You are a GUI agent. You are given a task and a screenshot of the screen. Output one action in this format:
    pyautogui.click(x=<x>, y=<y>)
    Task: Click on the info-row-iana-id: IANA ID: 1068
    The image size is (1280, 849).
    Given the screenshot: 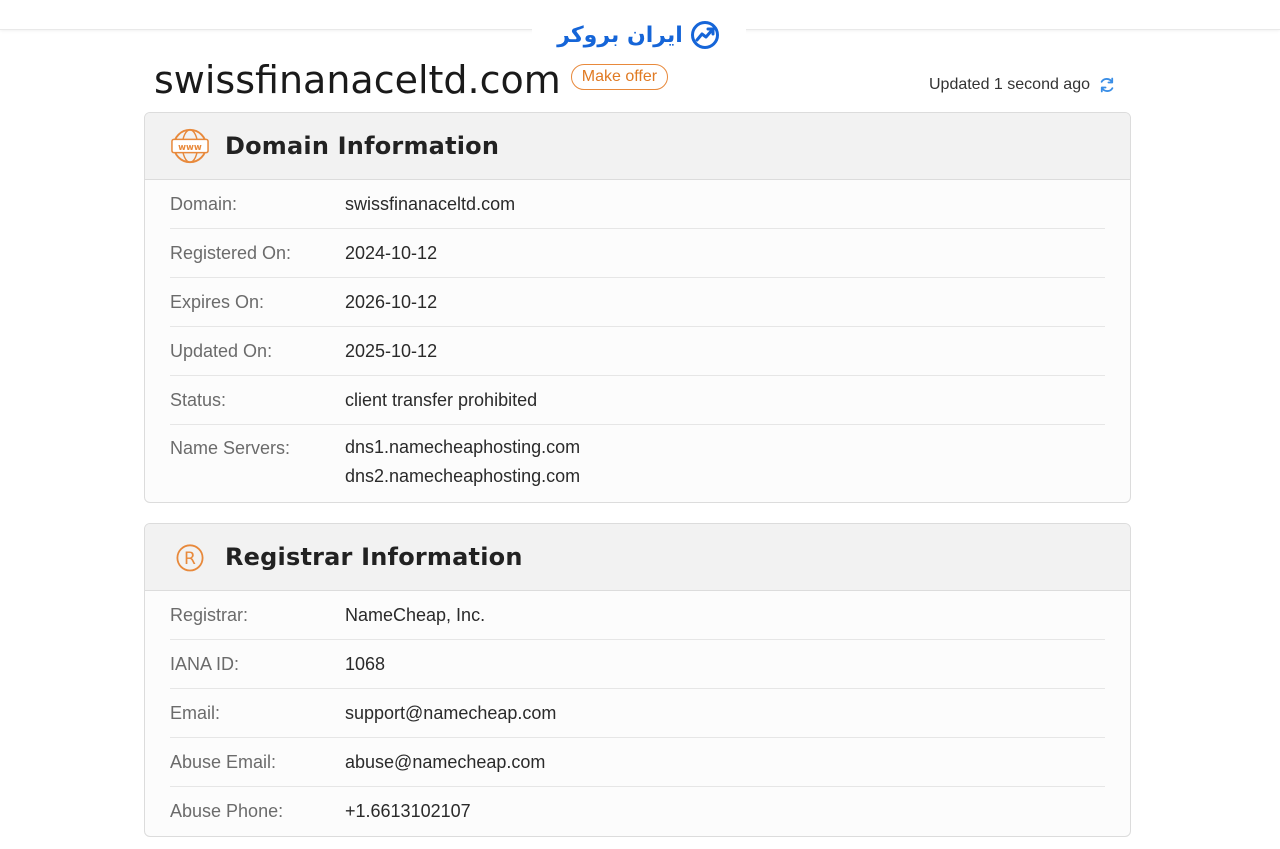 What is the action you would take?
    pyautogui.click(x=637, y=664)
    